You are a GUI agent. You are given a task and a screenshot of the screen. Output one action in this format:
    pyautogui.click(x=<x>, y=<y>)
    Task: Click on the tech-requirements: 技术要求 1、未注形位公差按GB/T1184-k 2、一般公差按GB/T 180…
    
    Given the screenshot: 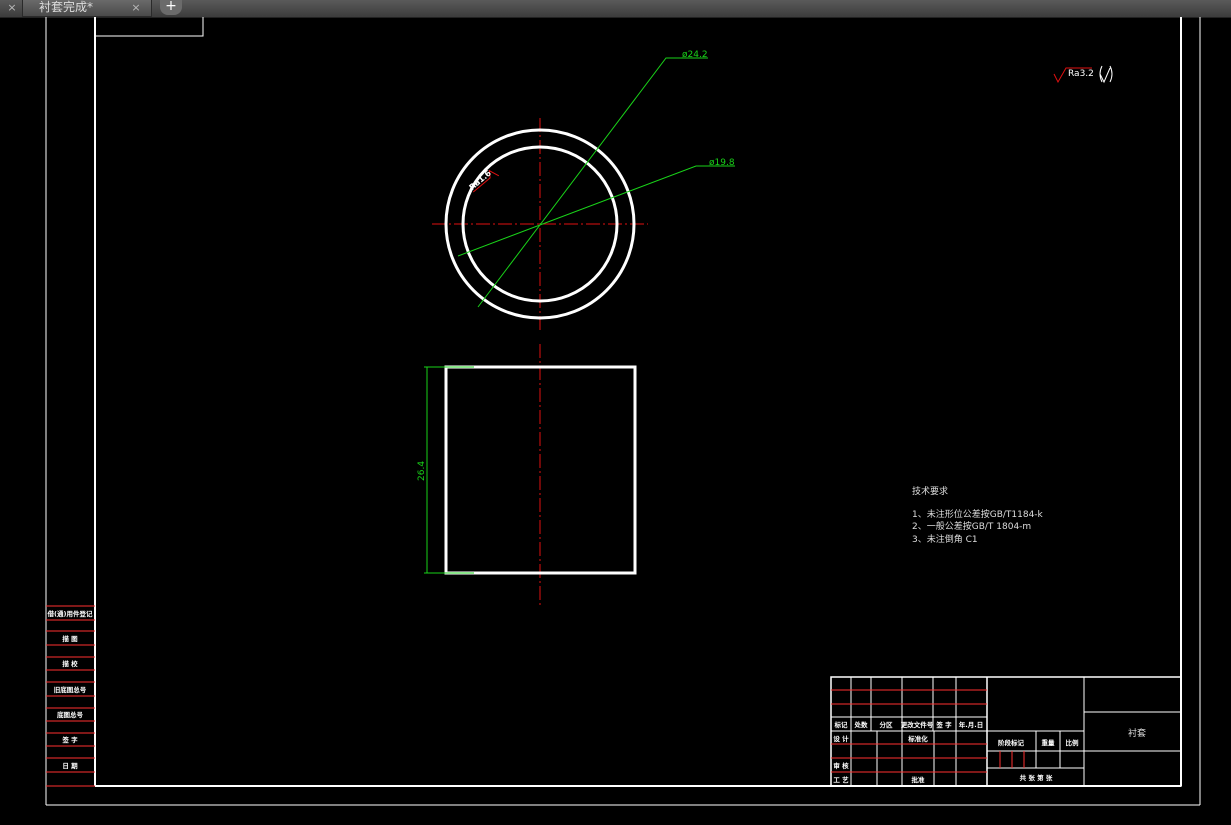 What is the action you would take?
    pyautogui.click(x=978, y=515)
    